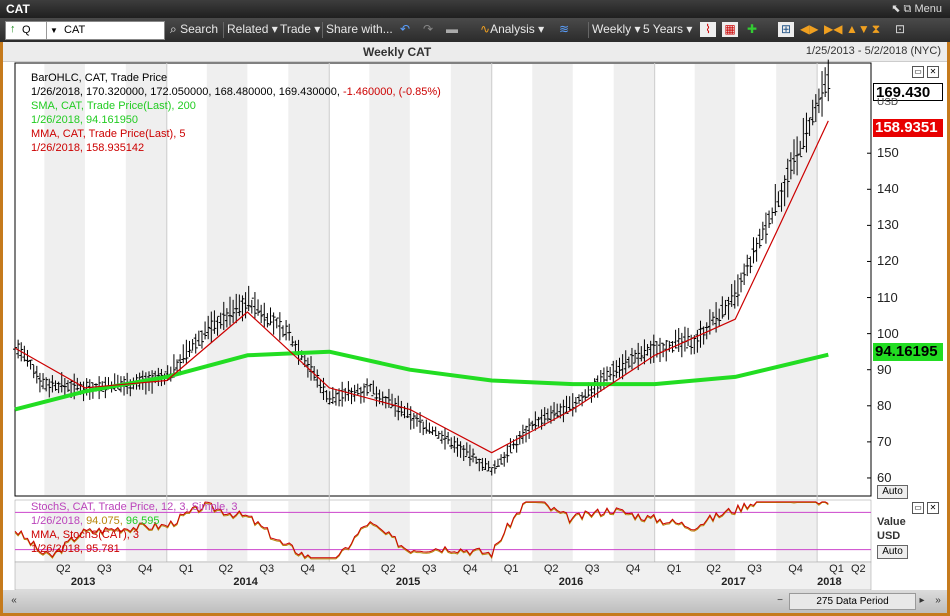 The image size is (950, 616). What do you see at coordinates (933, 508) in the screenshot?
I see `close-study-icon: ✕` at bounding box center [933, 508].